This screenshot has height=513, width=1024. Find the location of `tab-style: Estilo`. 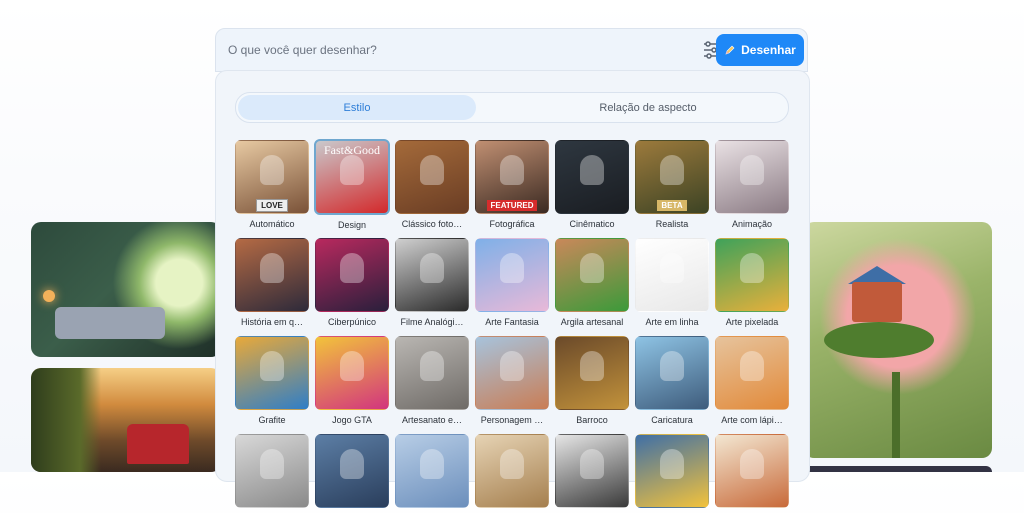

tab-style: Estilo is located at coordinates (357, 107).